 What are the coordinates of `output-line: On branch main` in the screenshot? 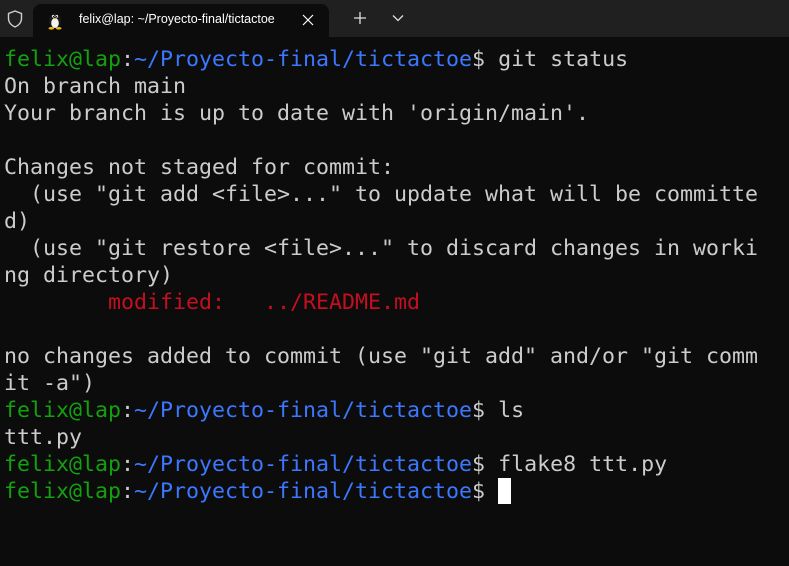 It's located at (95, 86).